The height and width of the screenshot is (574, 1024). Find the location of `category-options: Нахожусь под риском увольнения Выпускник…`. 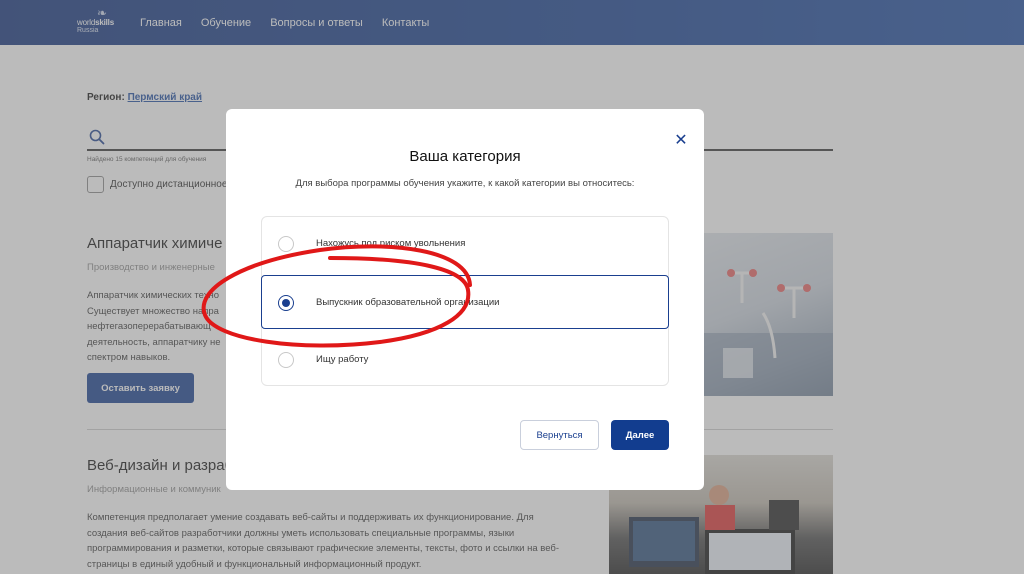

category-options: Нахожусь под риском увольнения Выпускник… is located at coordinates (465, 301).